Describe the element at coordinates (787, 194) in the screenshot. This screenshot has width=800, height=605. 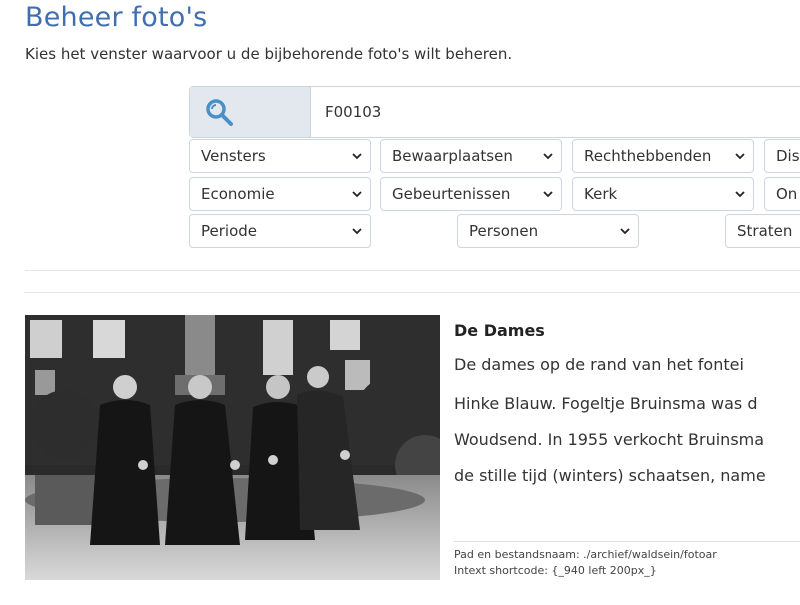
I see `select-label: On` at that location.